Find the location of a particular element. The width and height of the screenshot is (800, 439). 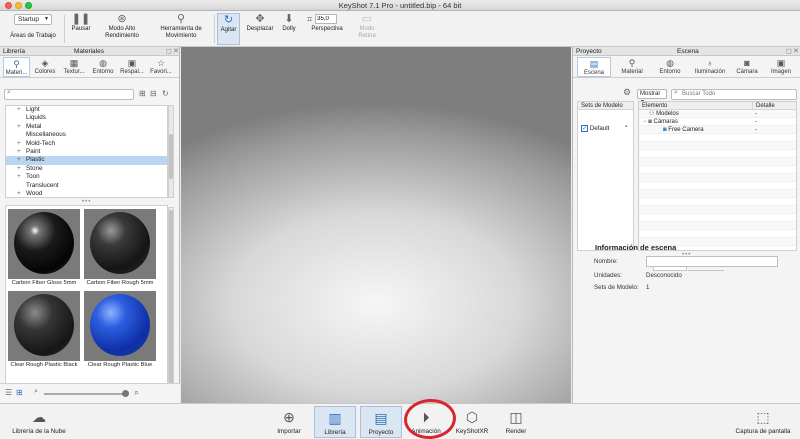

cameras-detail: - is located at coordinates (756, 122).